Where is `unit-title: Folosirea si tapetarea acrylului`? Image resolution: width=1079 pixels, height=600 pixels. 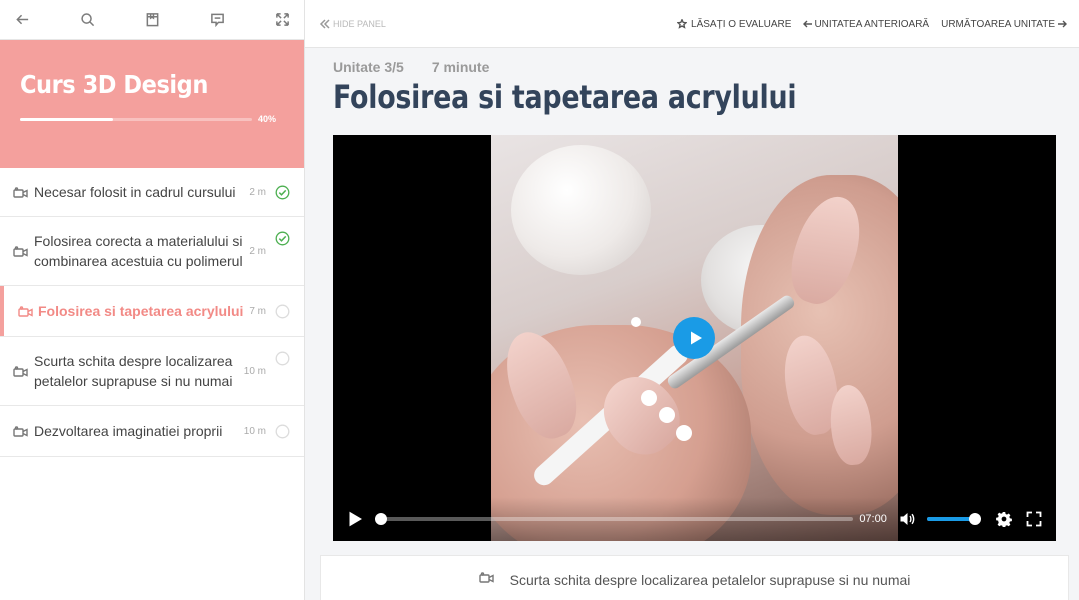
unit-title: Folosirea si tapetarea acrylului is located at coordinates (565, 97).